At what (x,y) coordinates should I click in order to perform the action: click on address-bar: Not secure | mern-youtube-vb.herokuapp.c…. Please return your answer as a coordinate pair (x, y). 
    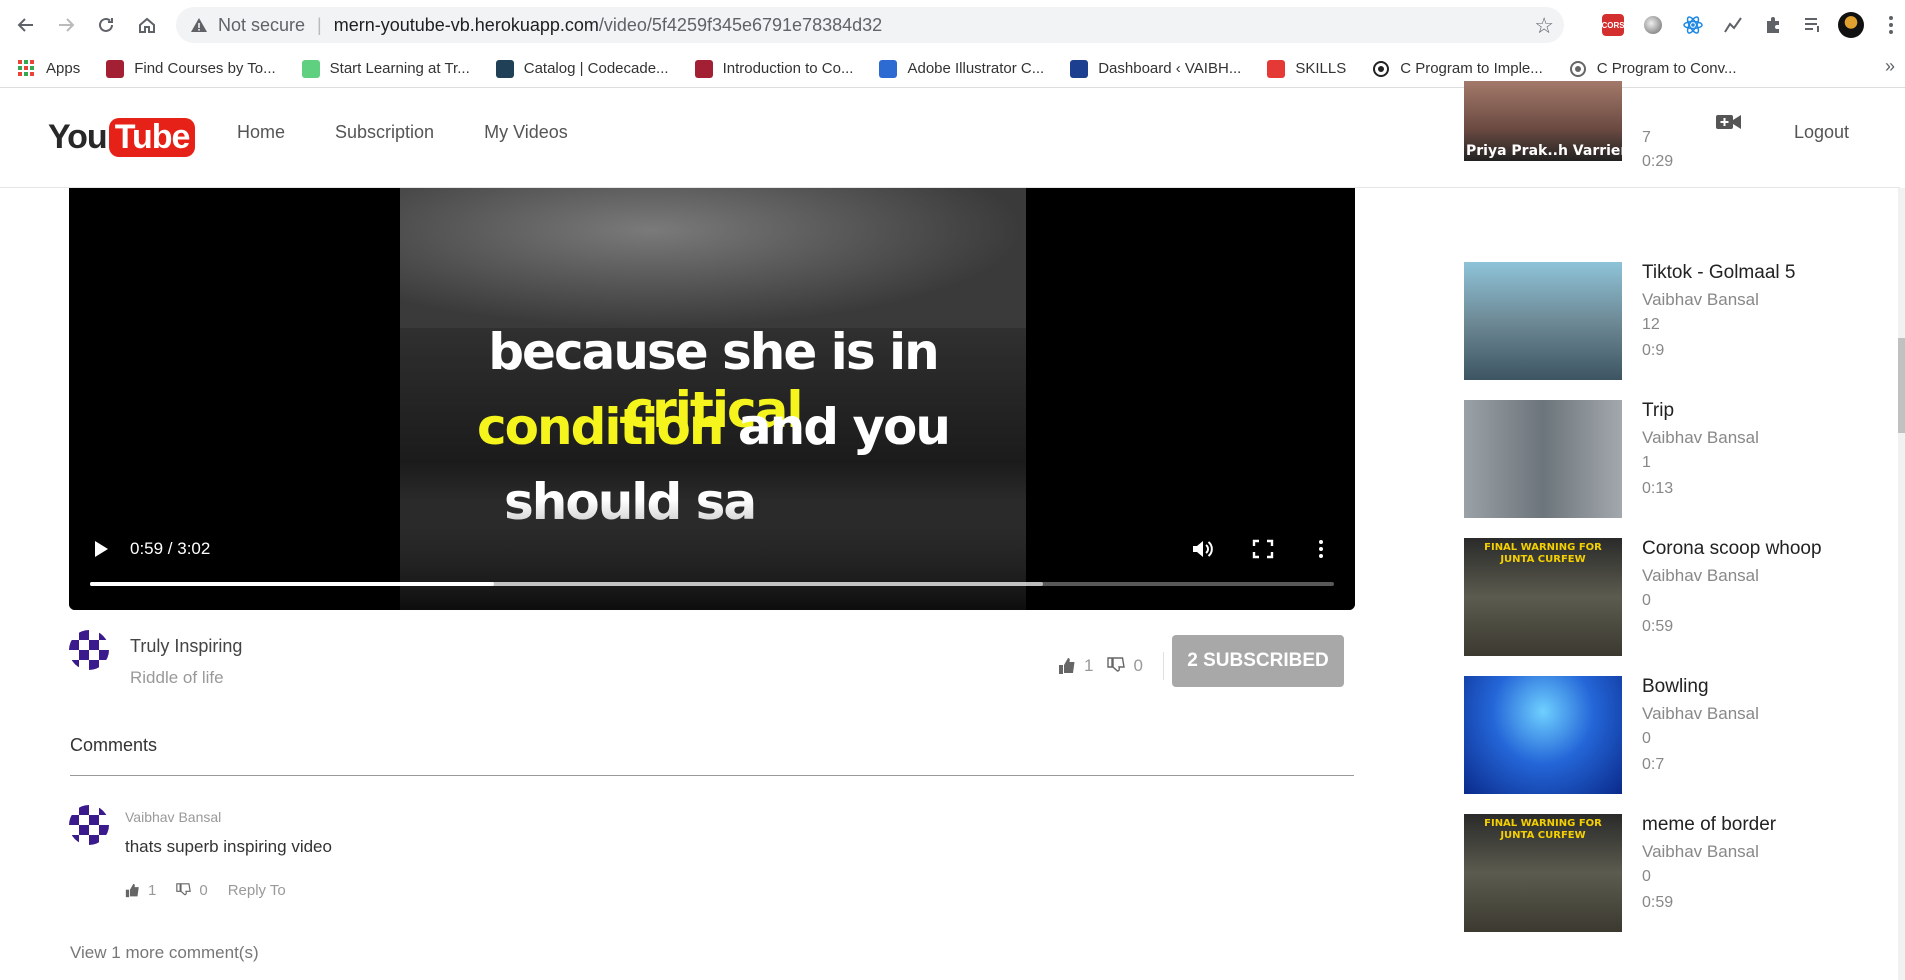
    Looking at the image, I should click on (870, 25).